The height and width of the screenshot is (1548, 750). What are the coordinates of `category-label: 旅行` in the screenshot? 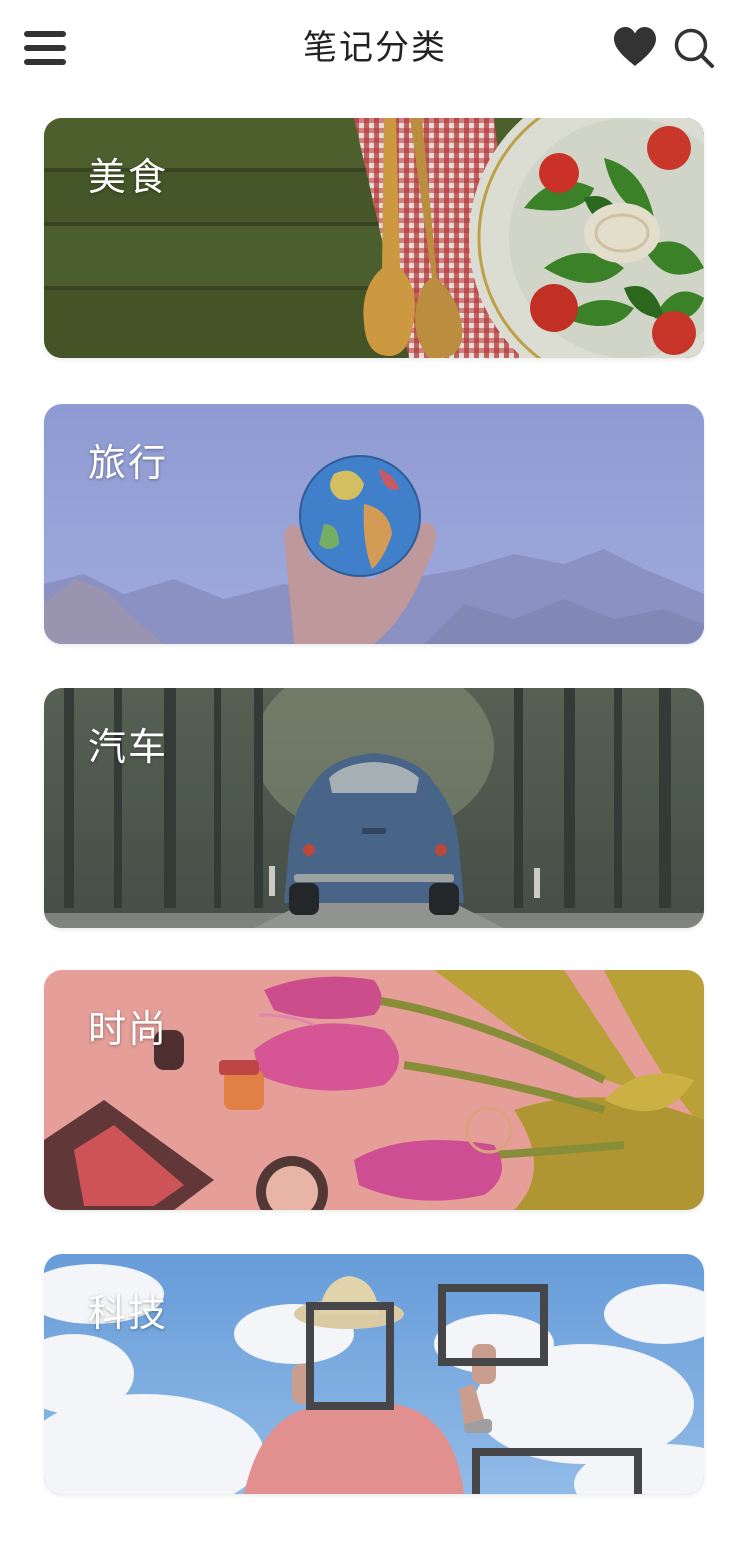 It's located at (128, 463).